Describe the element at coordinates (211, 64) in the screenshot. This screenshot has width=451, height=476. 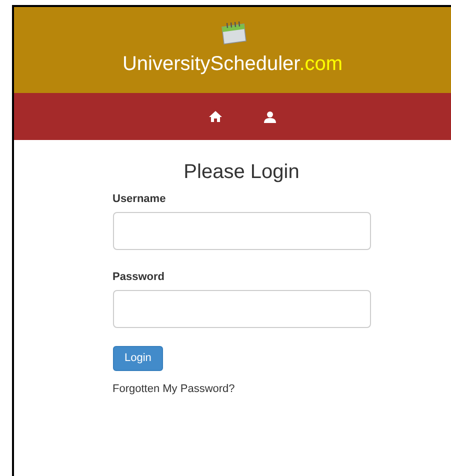
I see `site-name: UniversityScheduler` at that location.